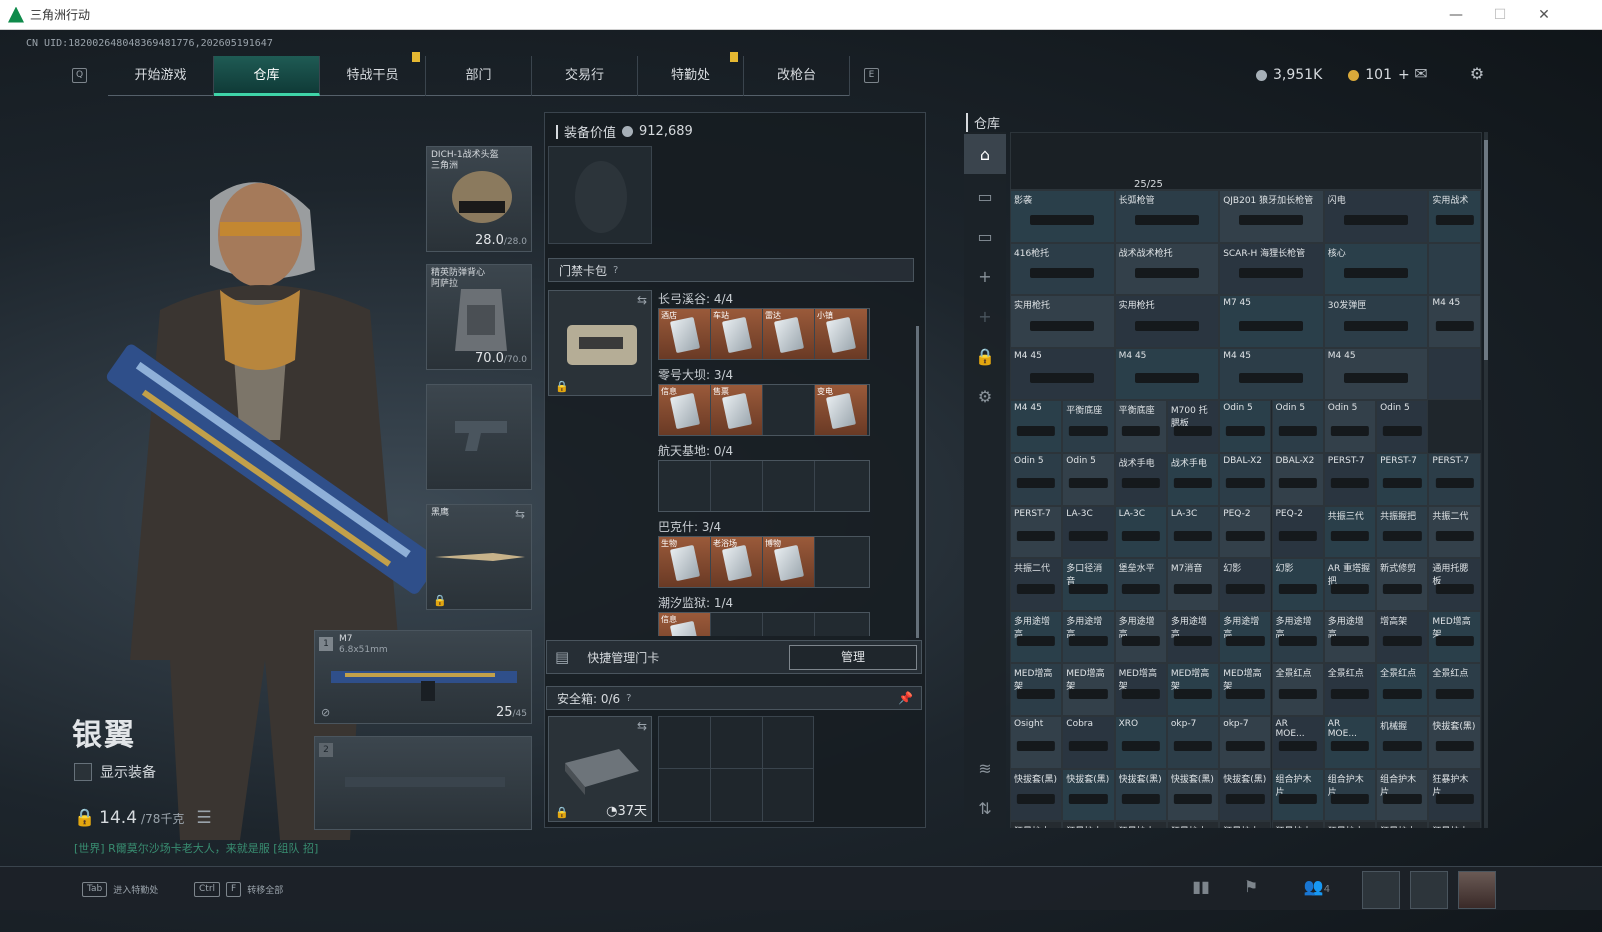 The width and height of the screenshot is (1602, 932). I want to click on warehouse-item: XRO, so click(1140, 742).